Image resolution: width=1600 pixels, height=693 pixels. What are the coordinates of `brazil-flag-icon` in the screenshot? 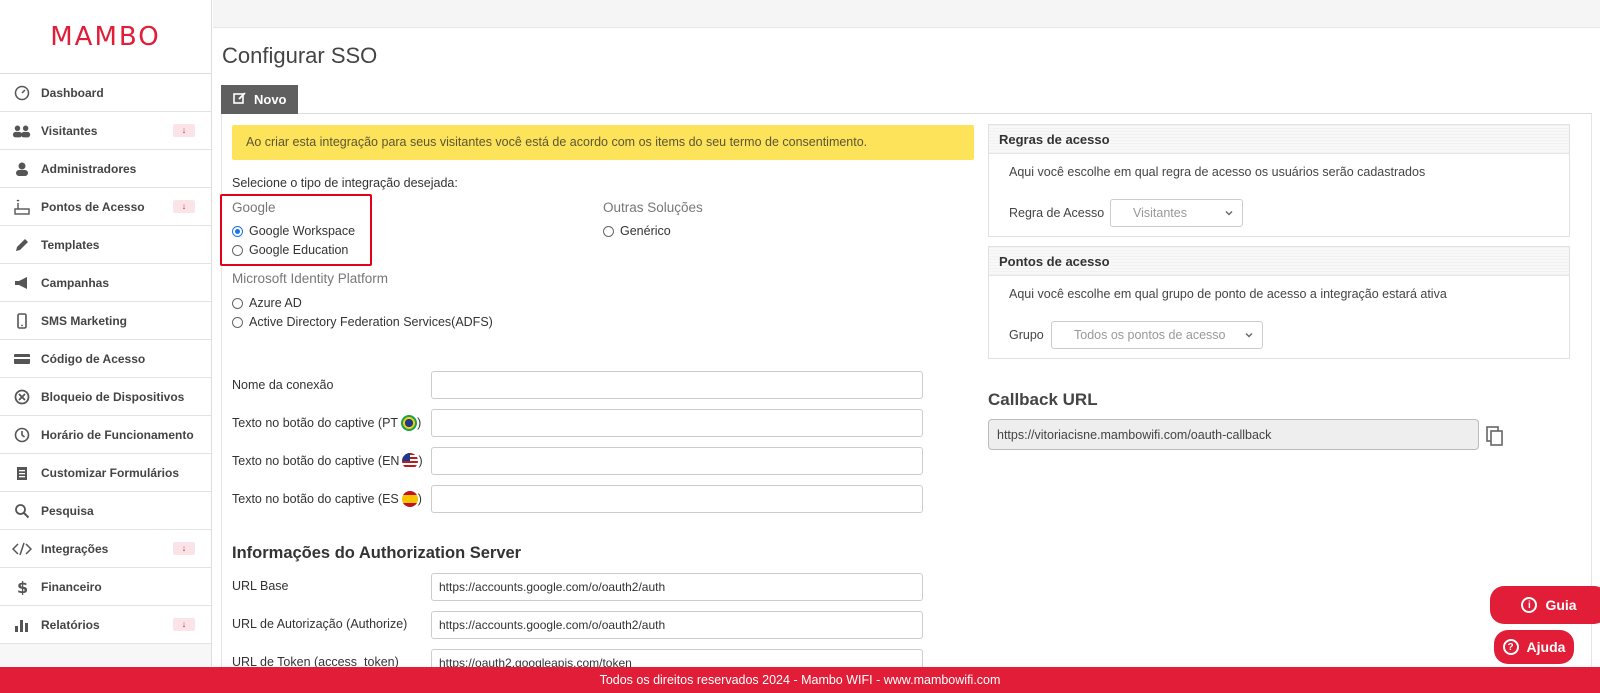 It's located at (409, 423).